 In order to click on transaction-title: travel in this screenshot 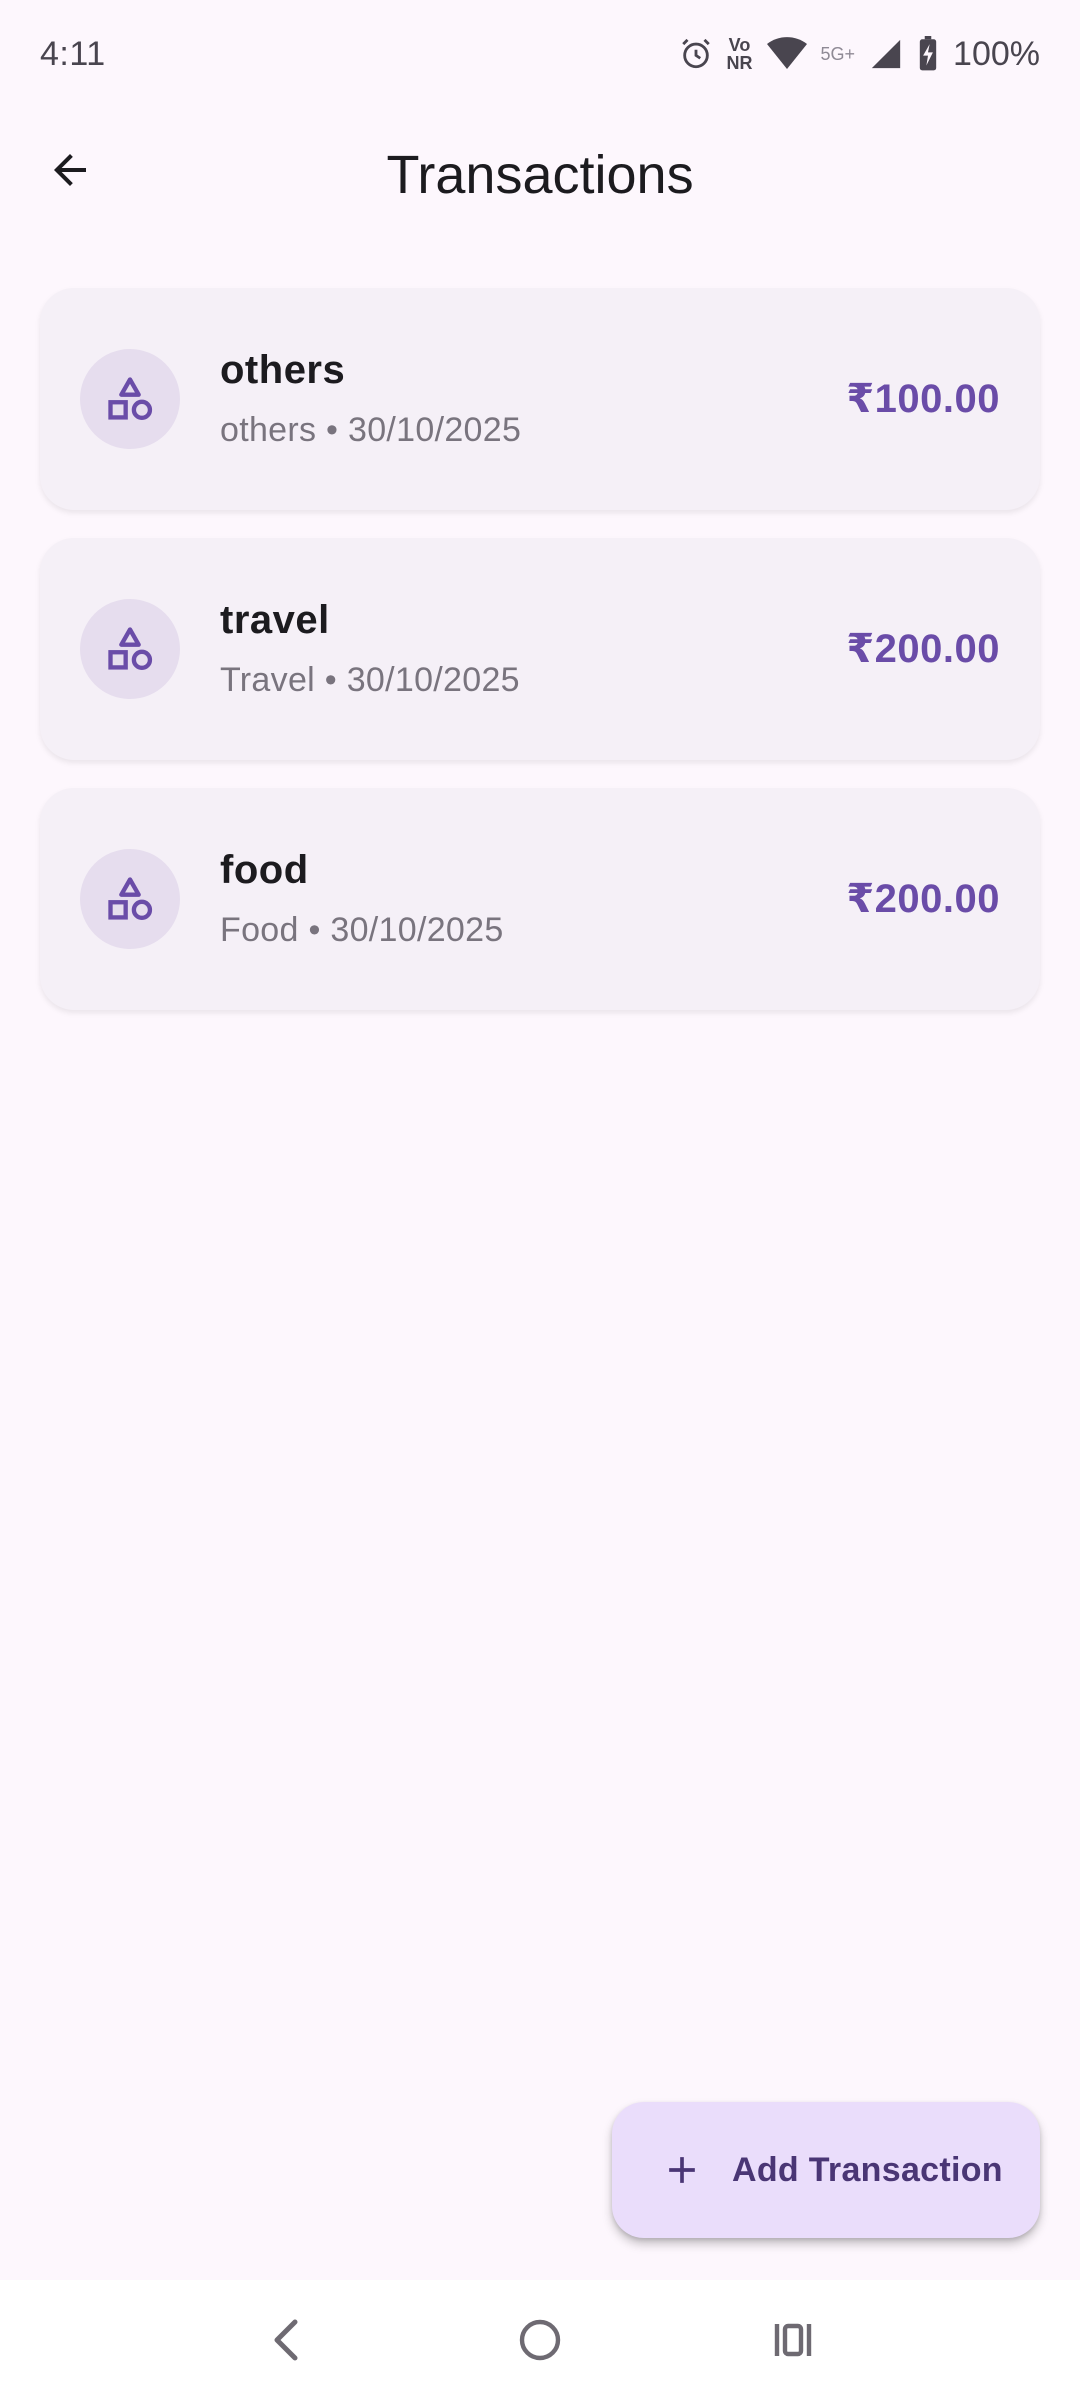, I will do `click(275, 620)`.